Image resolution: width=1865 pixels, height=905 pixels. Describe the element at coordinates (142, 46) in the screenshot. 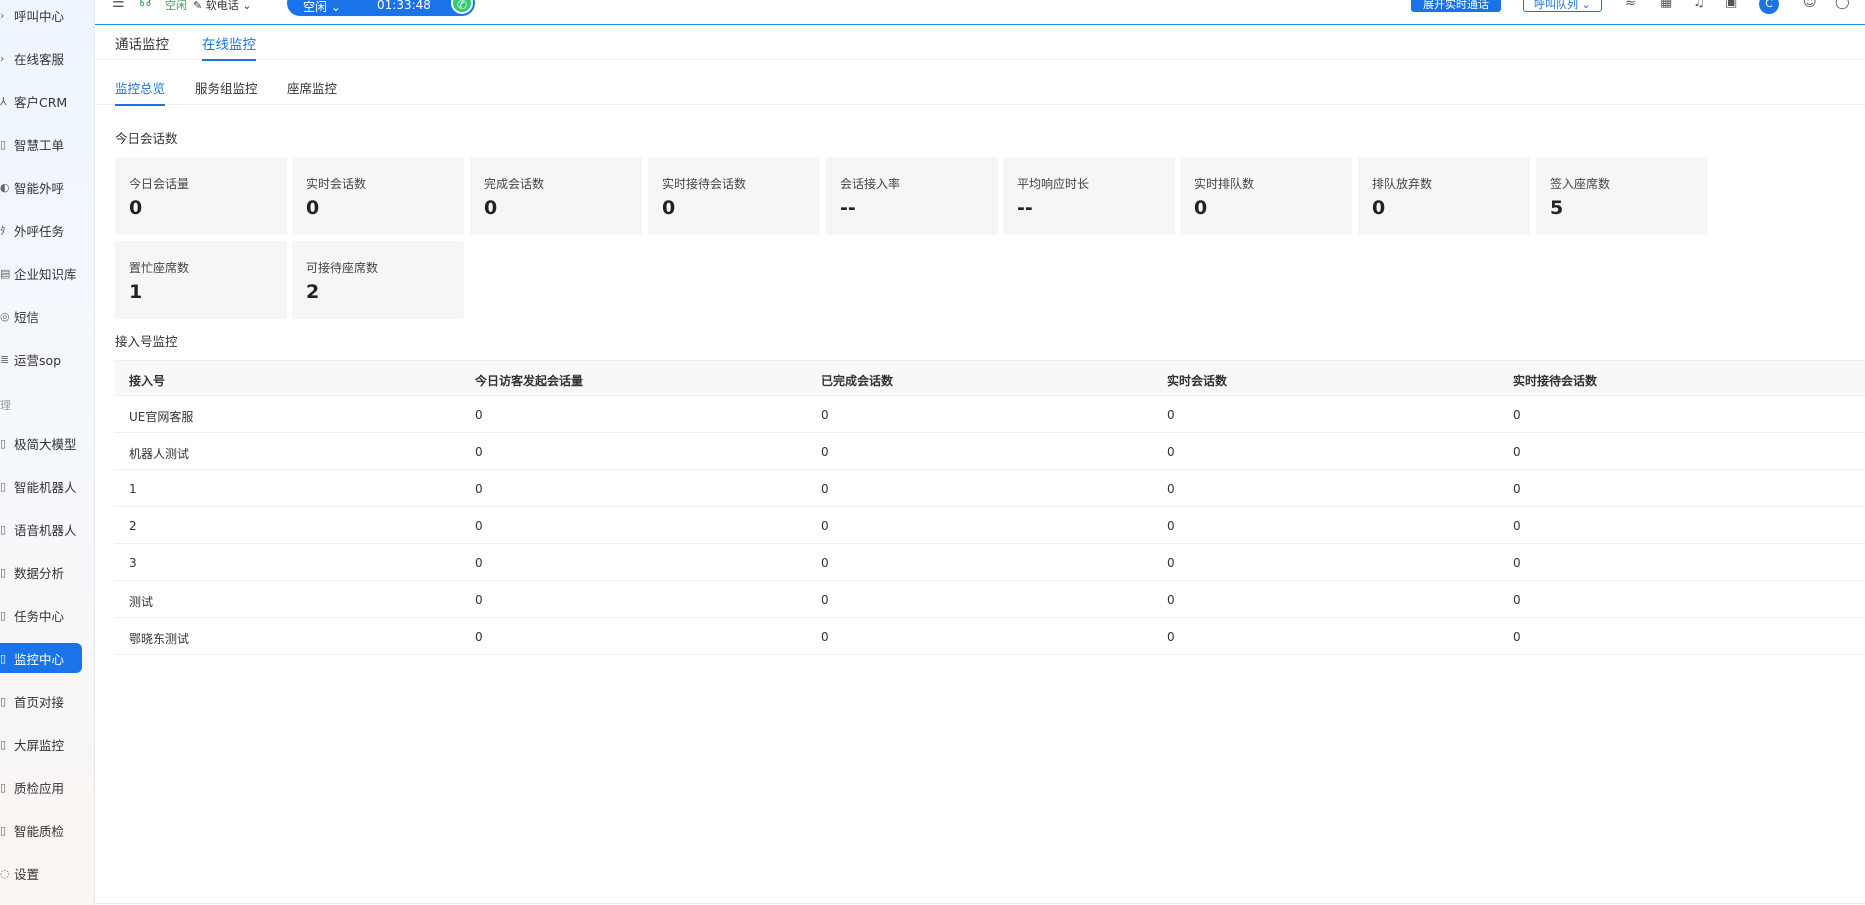

I see `tab-call-monitor: 通话监控` at that location.